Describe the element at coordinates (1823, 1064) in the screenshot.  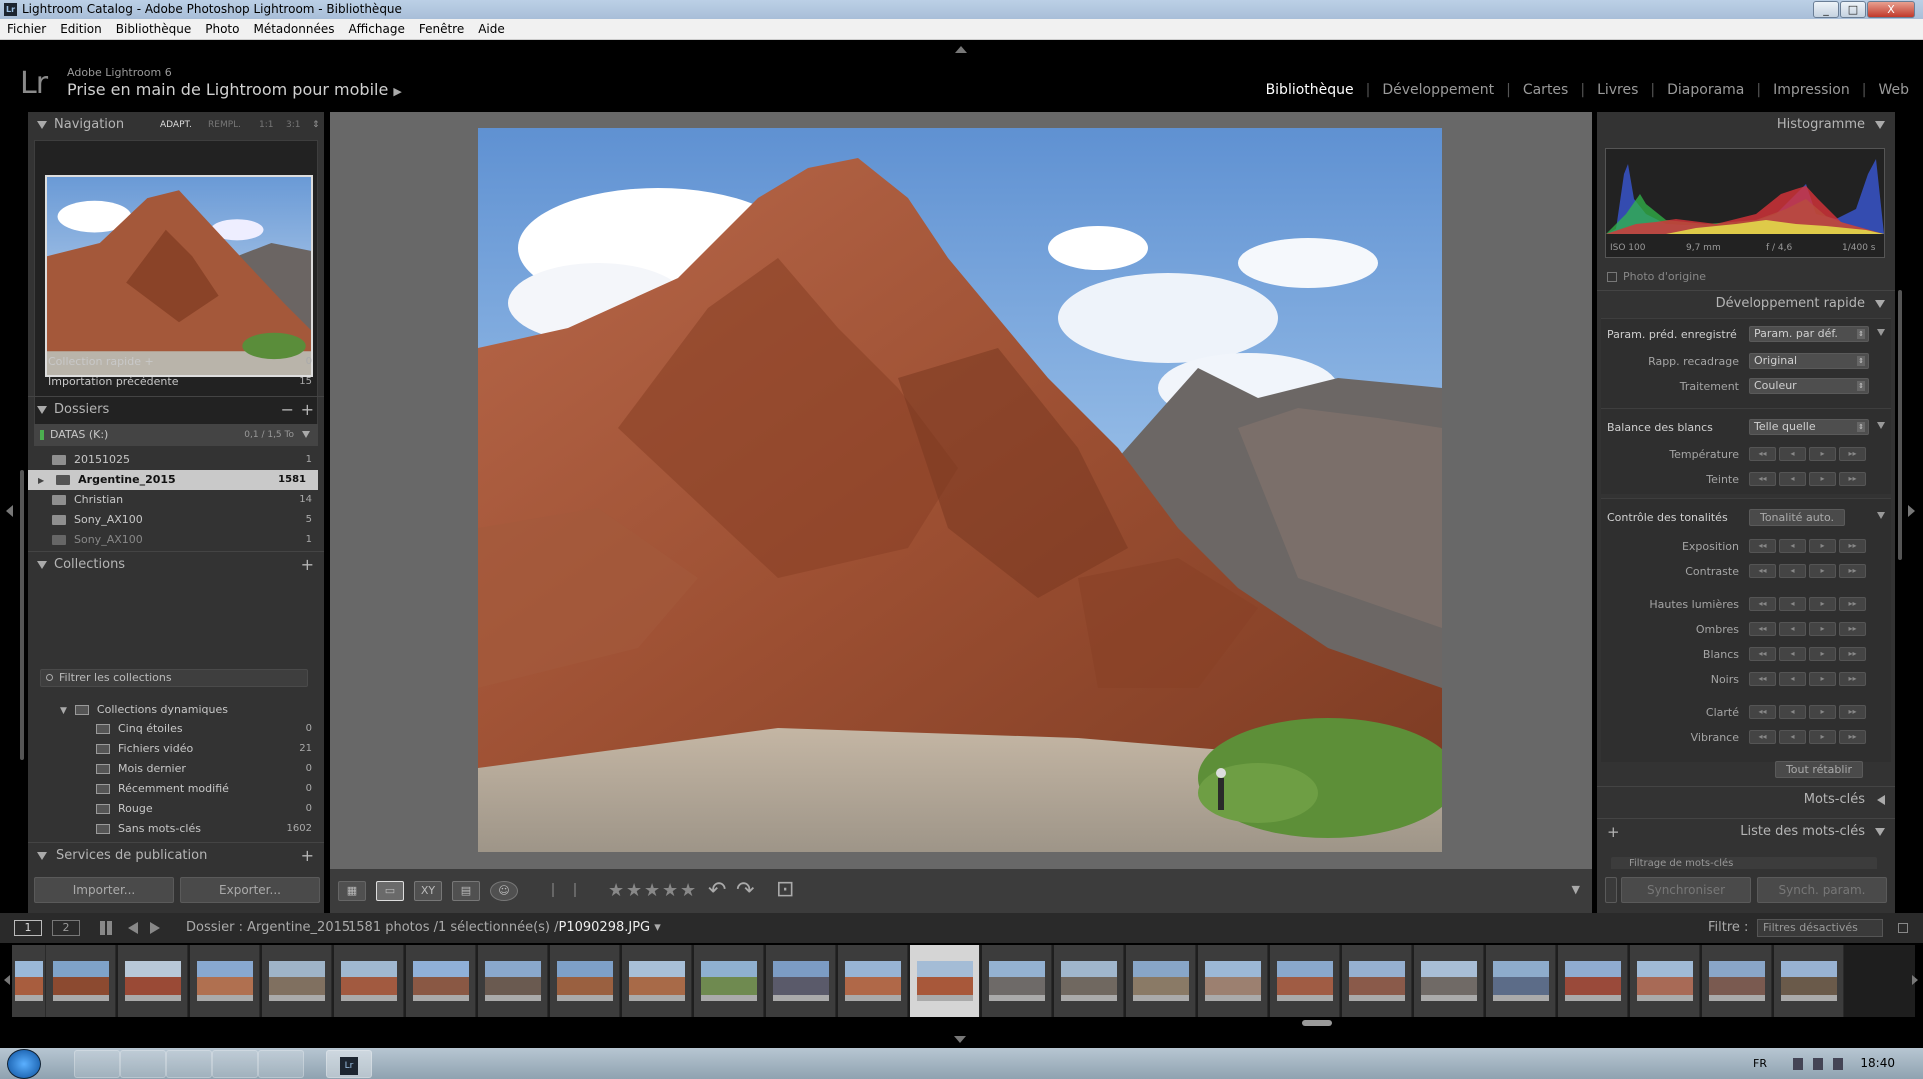
I see `tray-icons` at that location.